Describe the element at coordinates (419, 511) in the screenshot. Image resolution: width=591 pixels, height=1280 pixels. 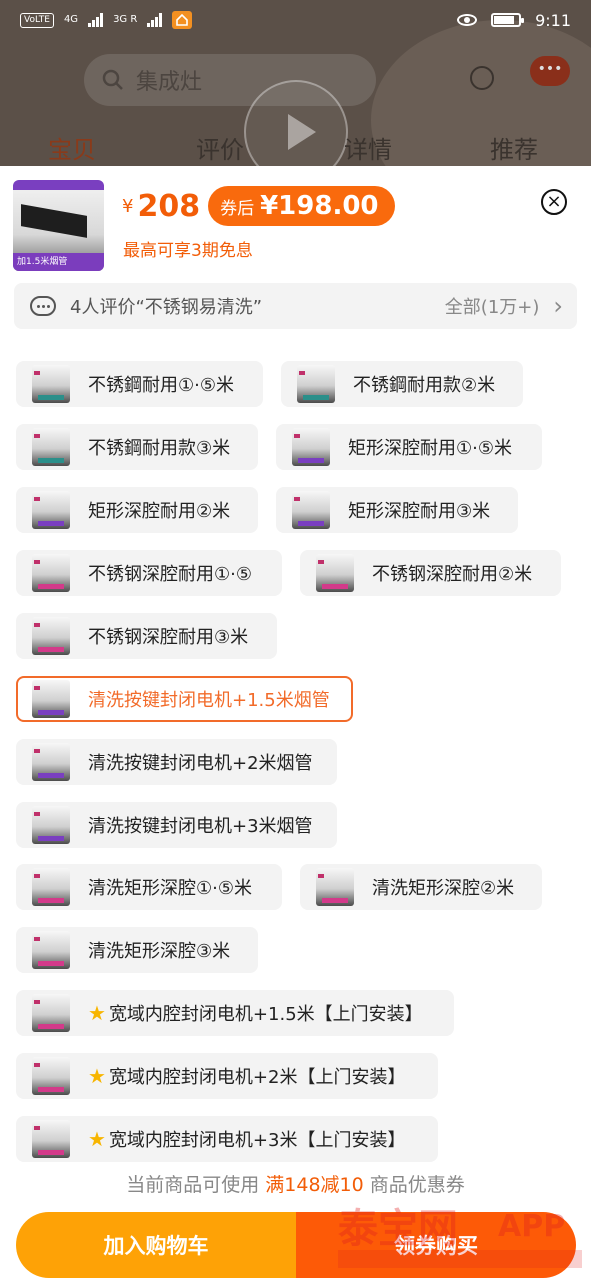
I see `sku-label: 矩形深腔耐用③米` at that location.